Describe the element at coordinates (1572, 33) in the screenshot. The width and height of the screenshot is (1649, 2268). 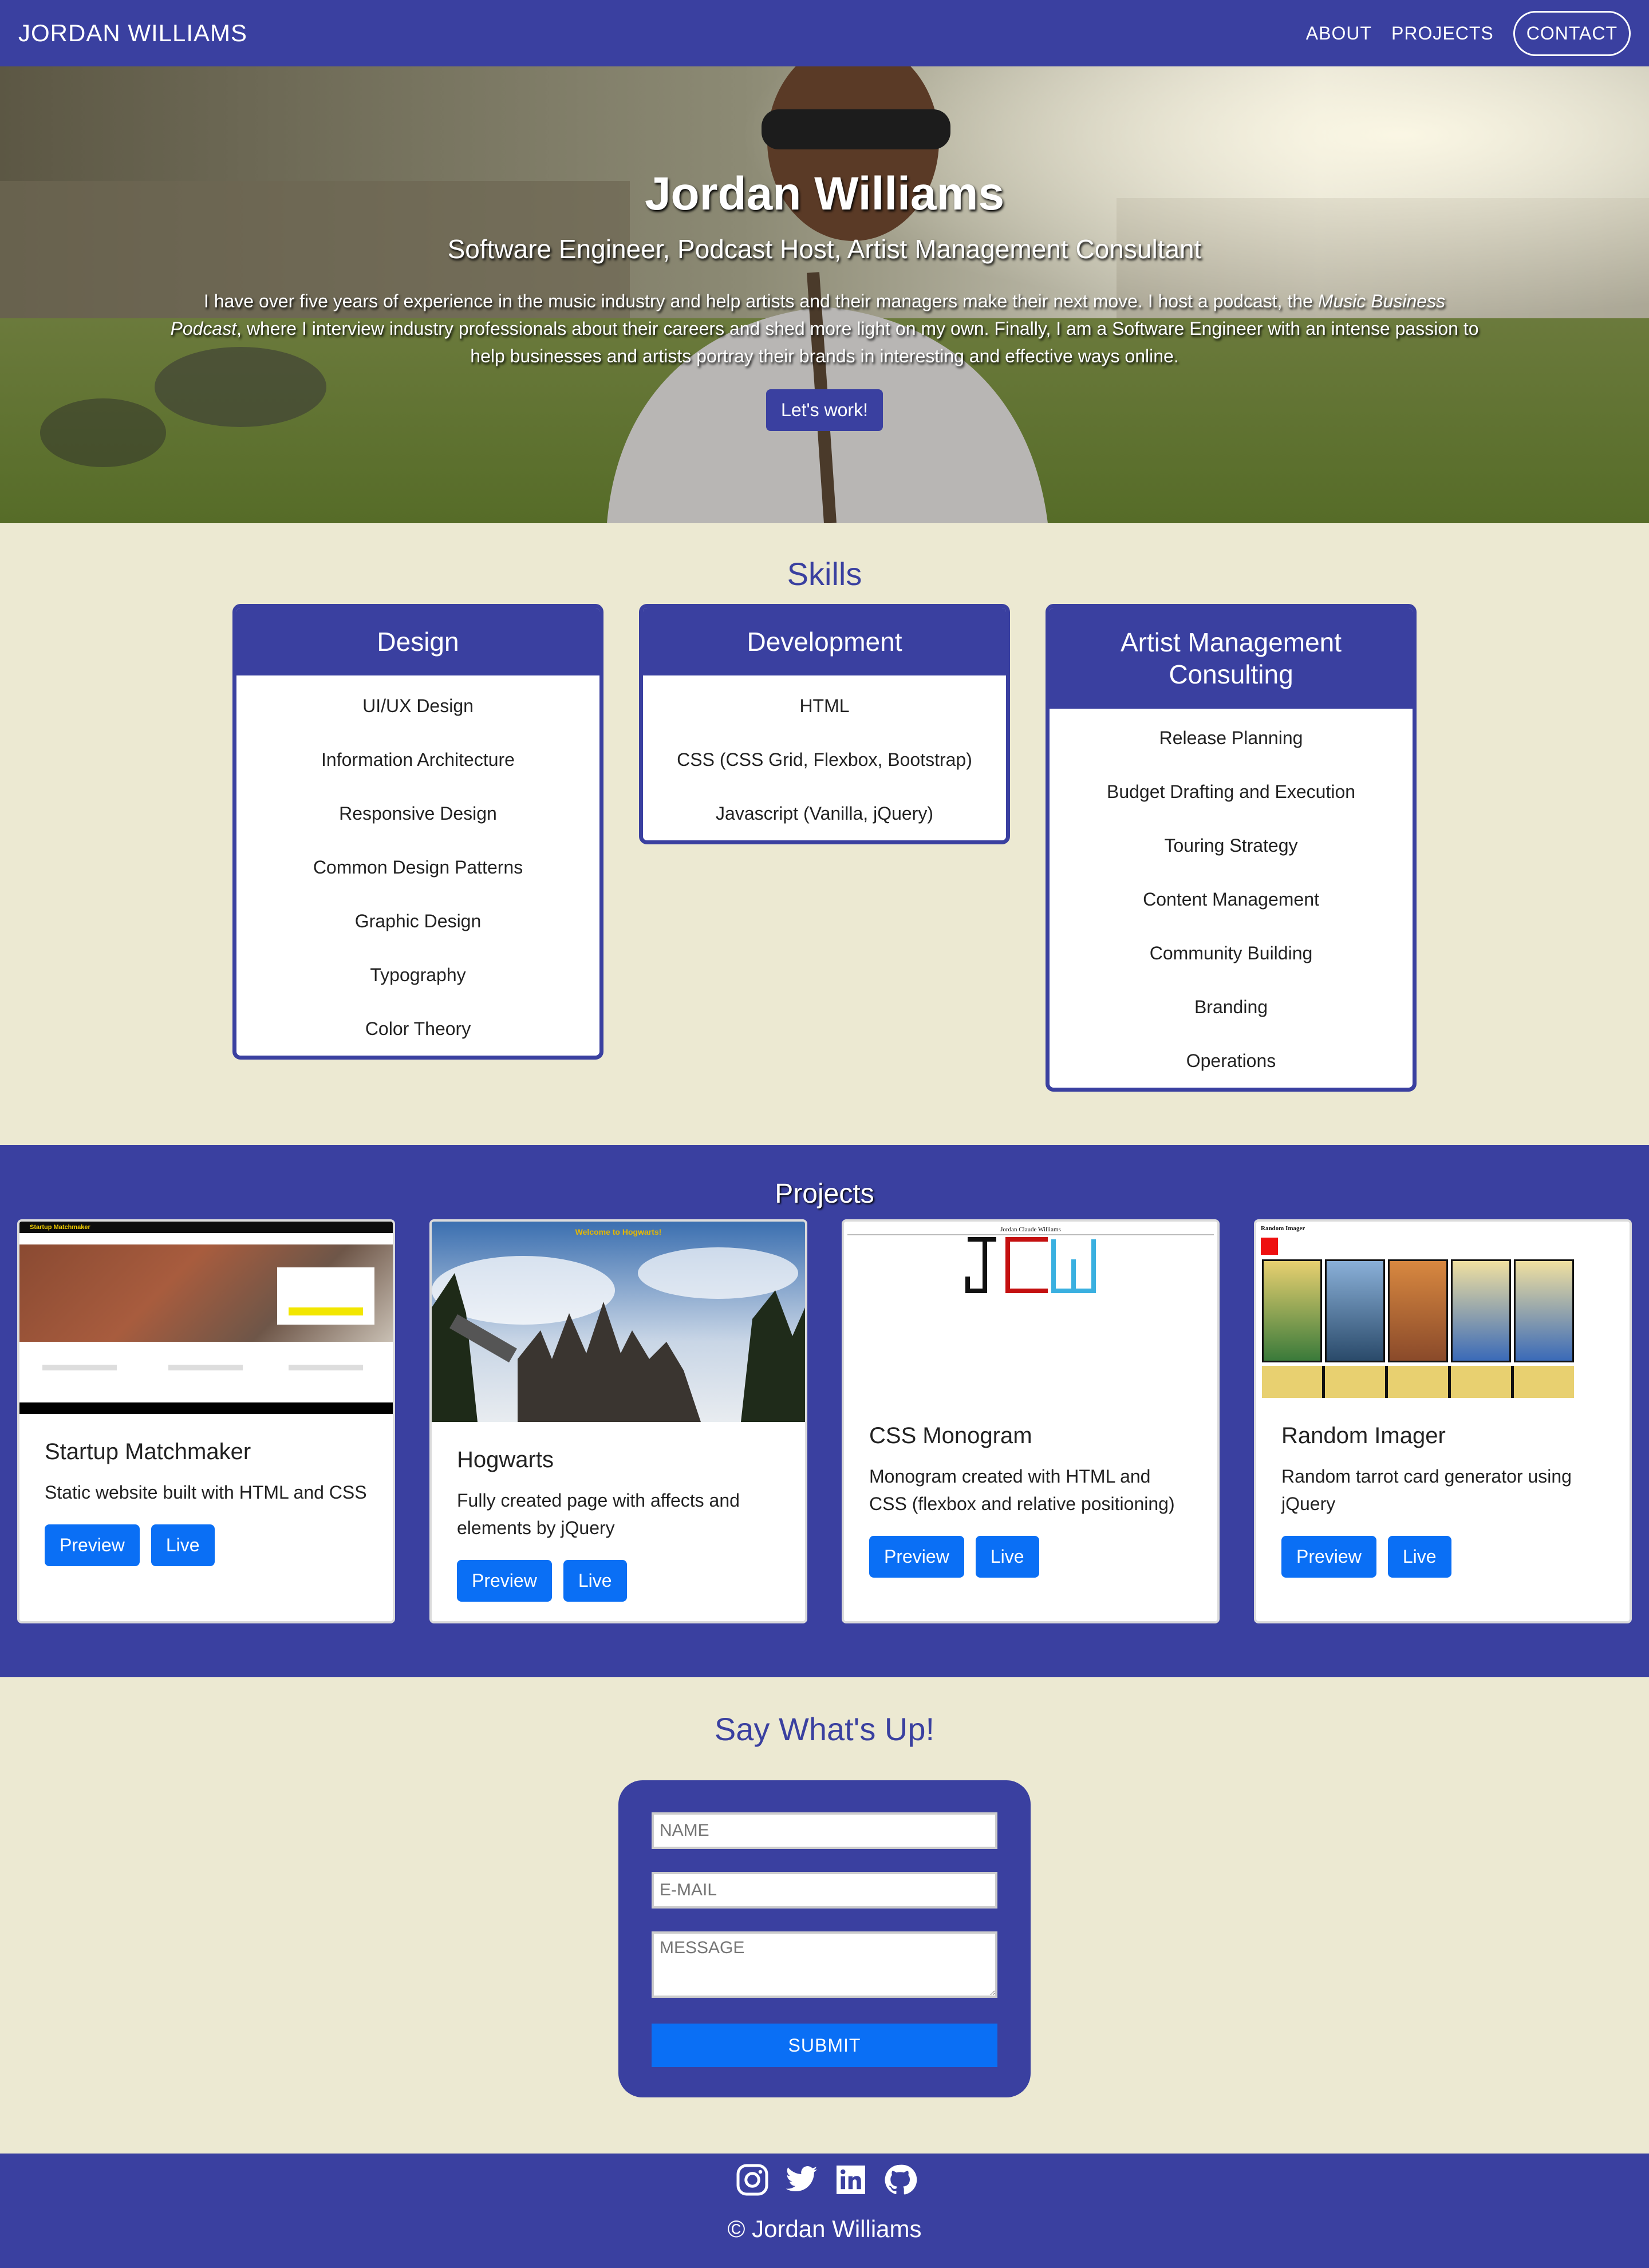
I see `nav-link-contact: CONTACT` at that location.